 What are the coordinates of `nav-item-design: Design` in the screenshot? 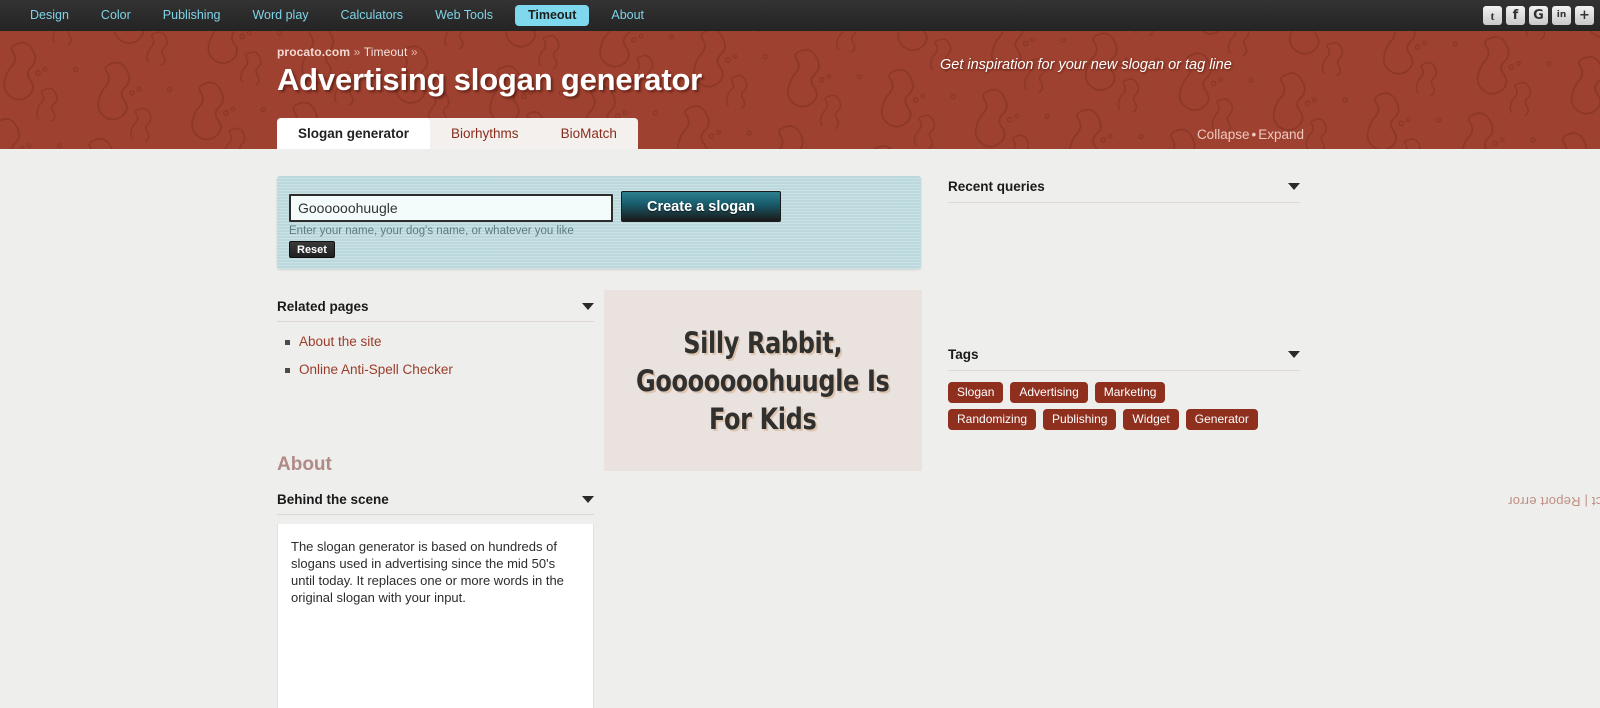 It's located at (49, 15).